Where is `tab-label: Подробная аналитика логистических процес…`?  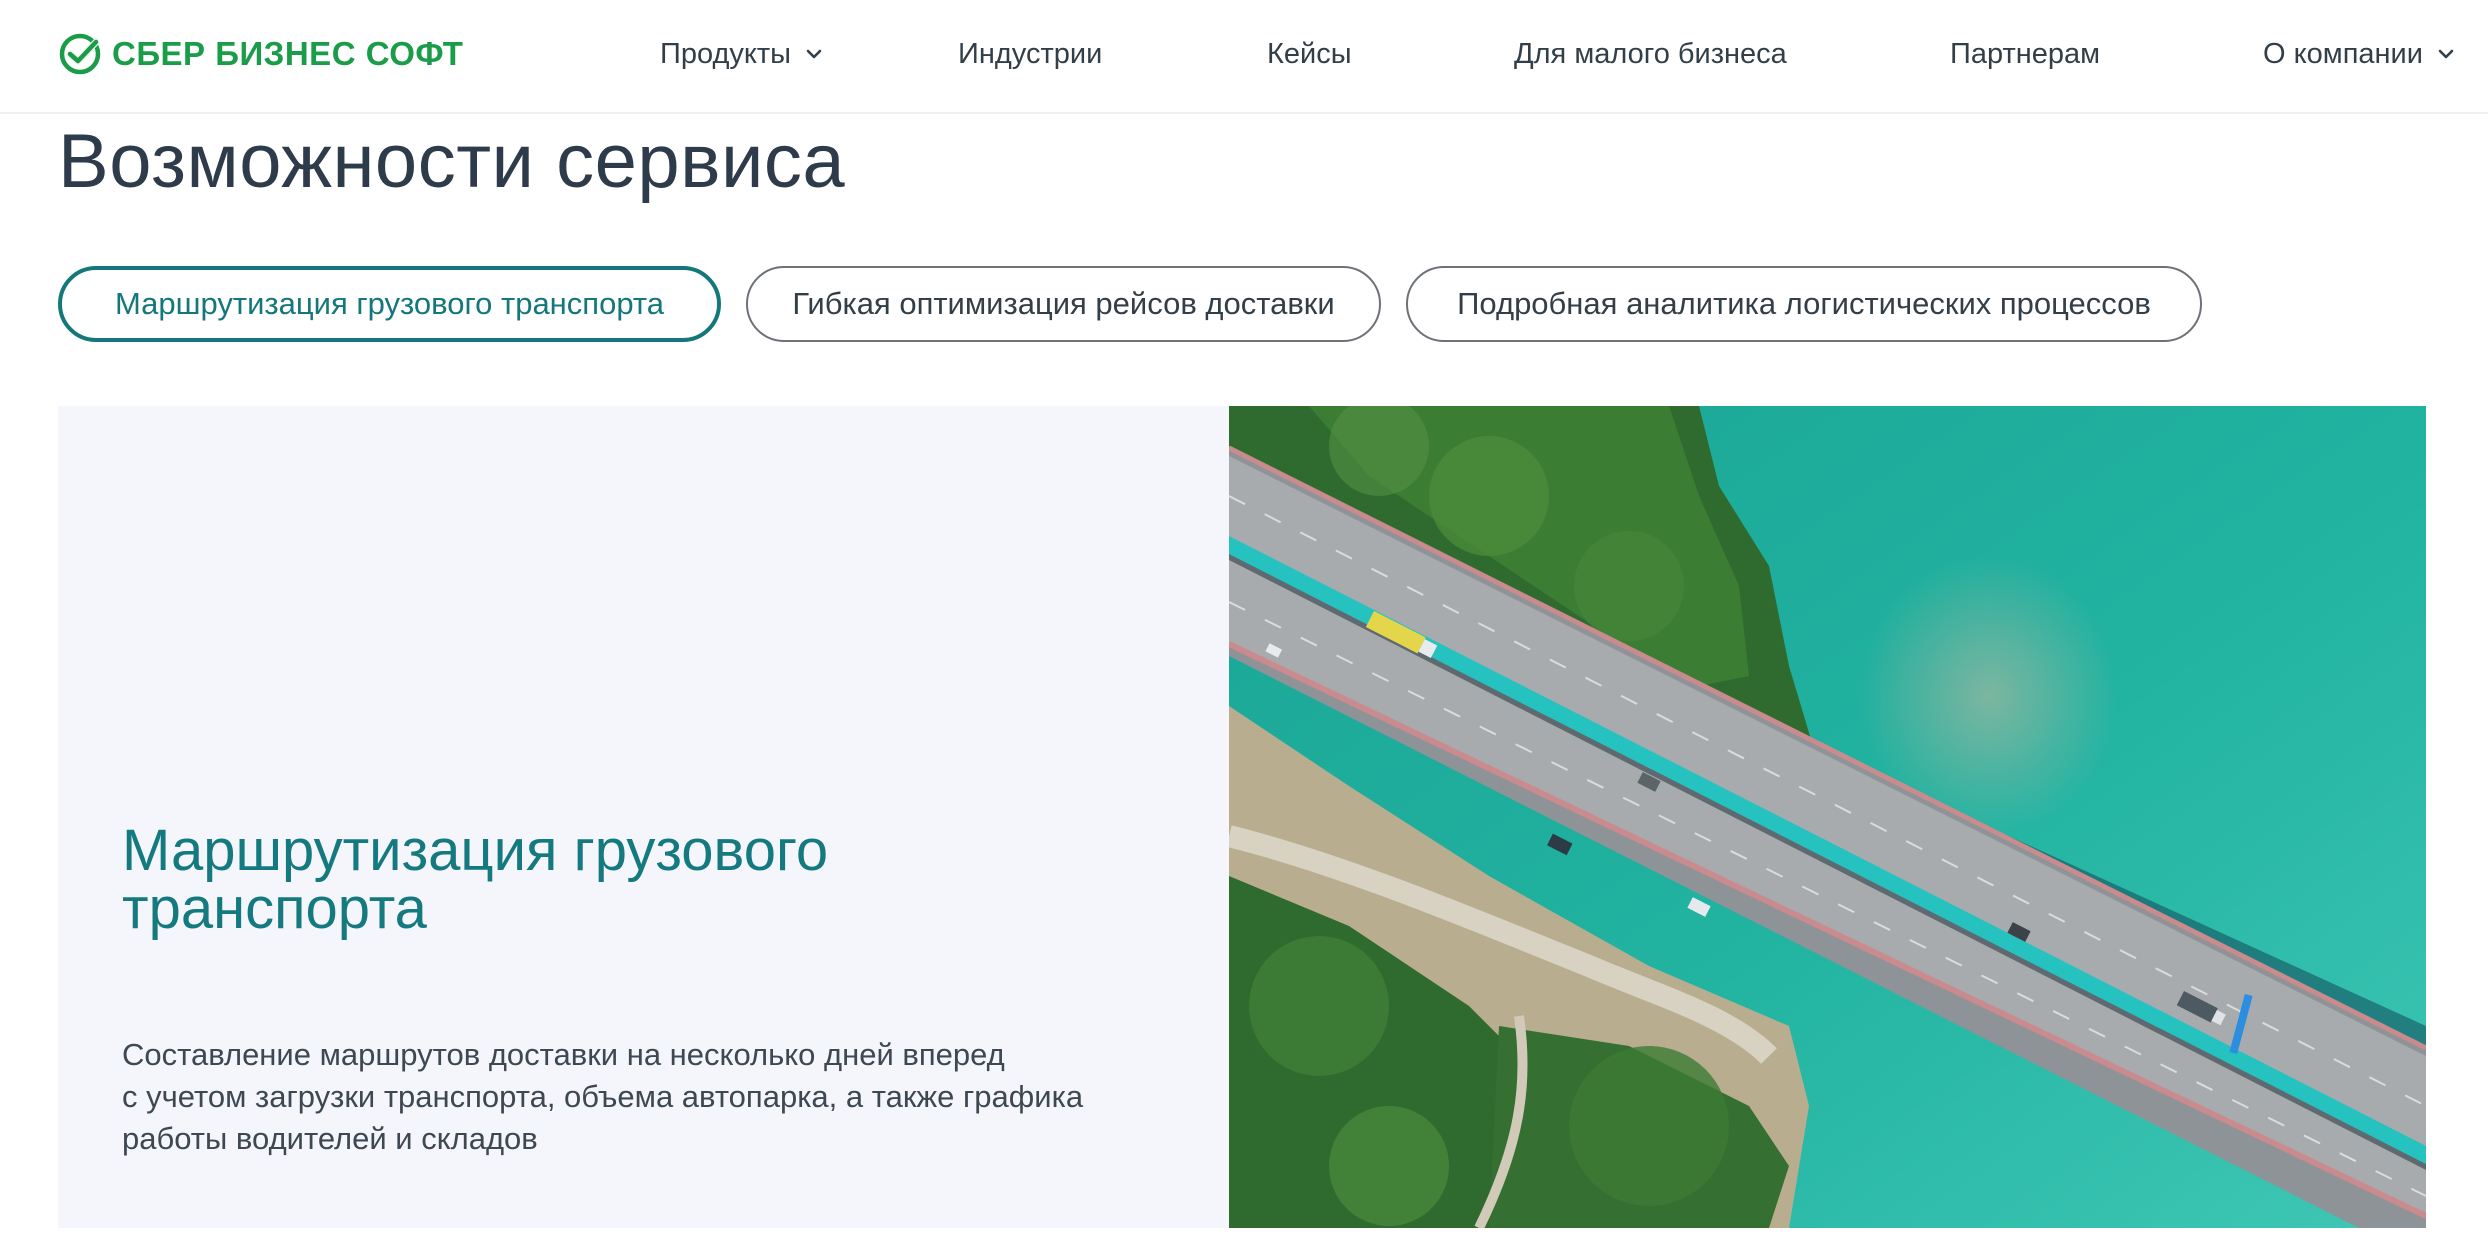
tab-label: Подробная аналитика логистических процес… is located at coordinates (1804, 303).